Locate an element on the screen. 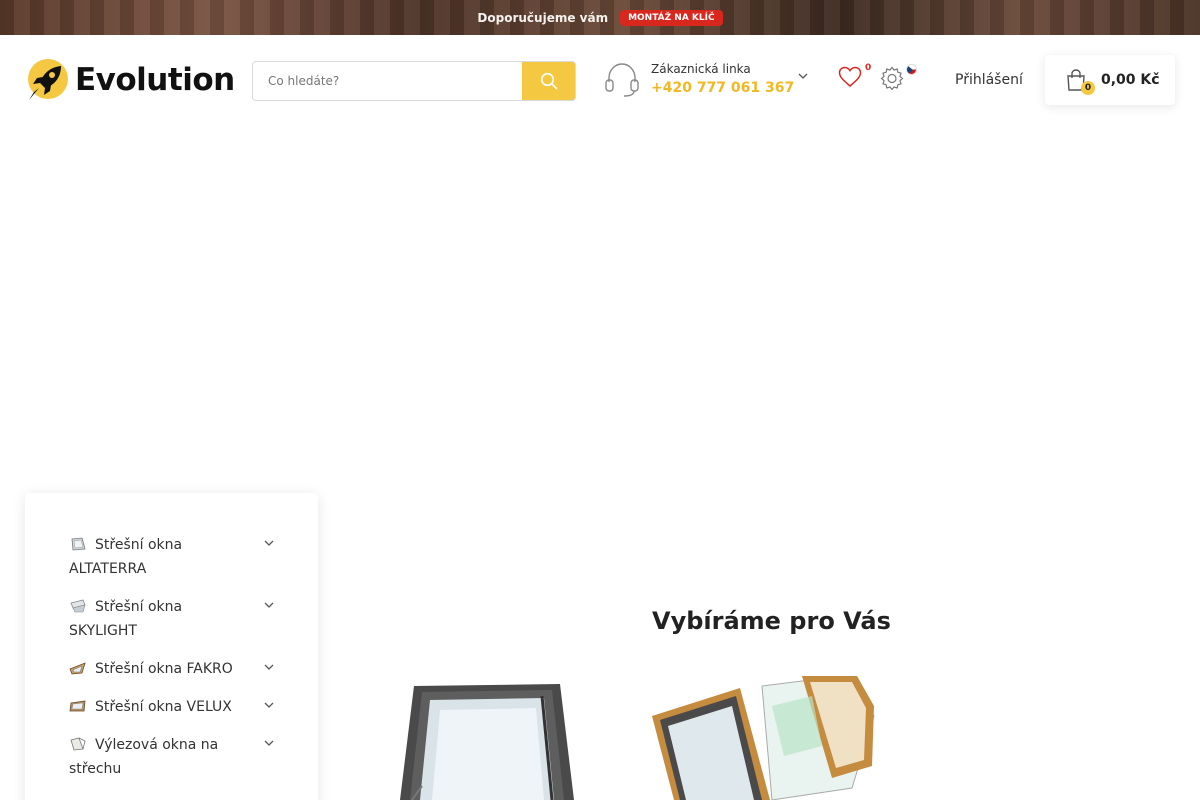  promo-text: Doporučujeme vám is located at coordinates (543, 17).